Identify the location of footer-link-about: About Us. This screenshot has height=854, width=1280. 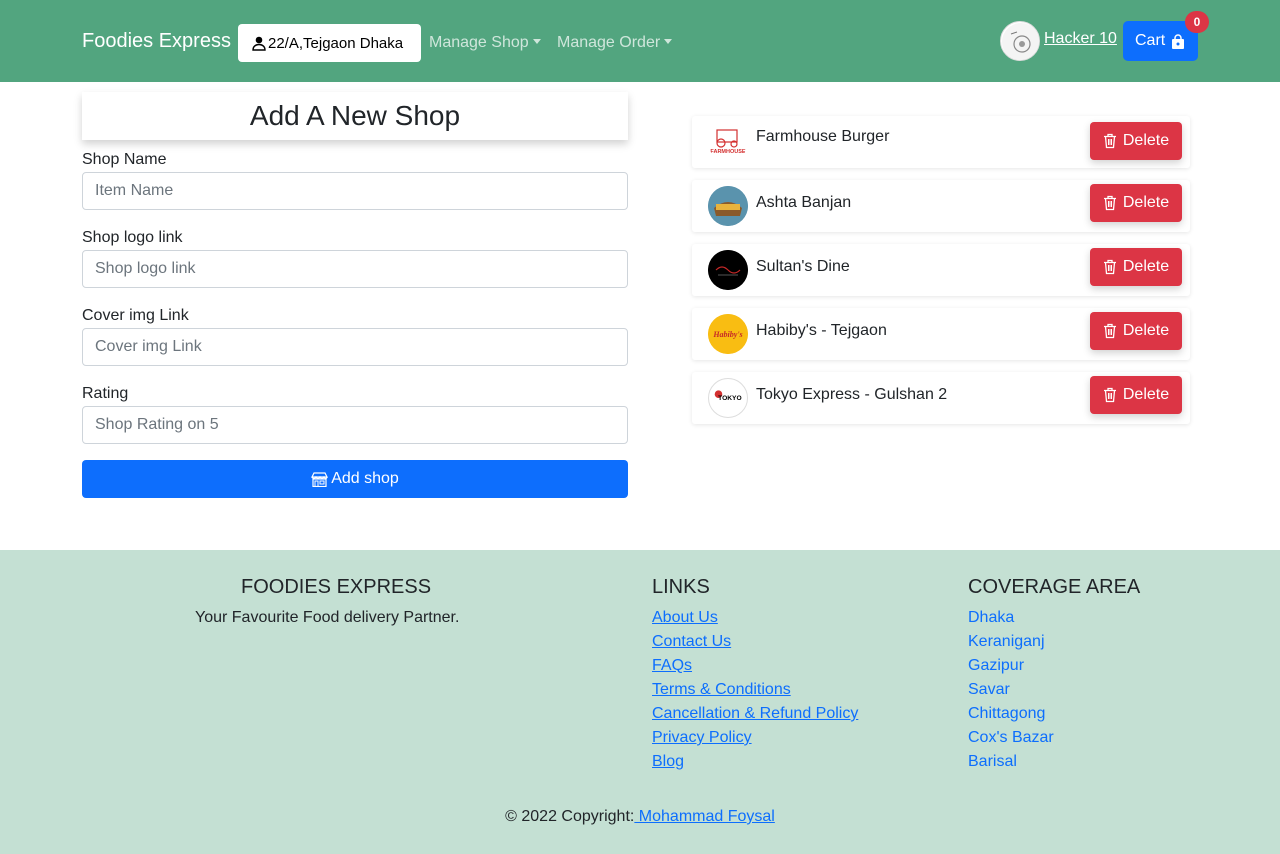
(685, 618).